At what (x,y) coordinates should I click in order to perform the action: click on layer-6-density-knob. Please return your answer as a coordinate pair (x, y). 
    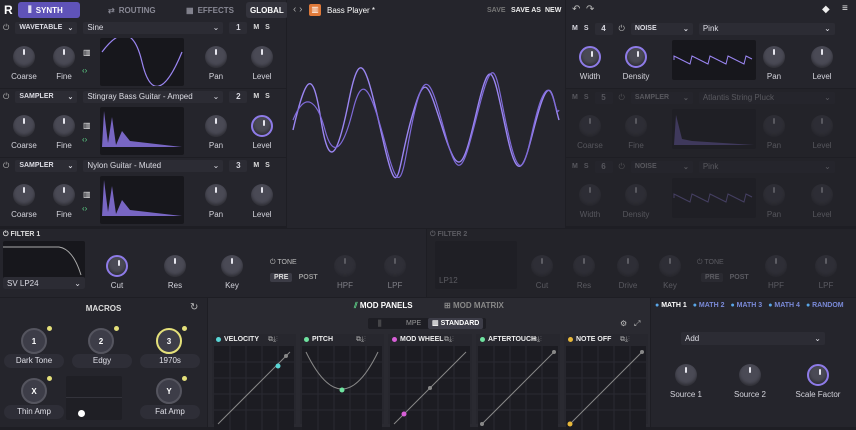
    Looking at the image, I should click on (636, 195).